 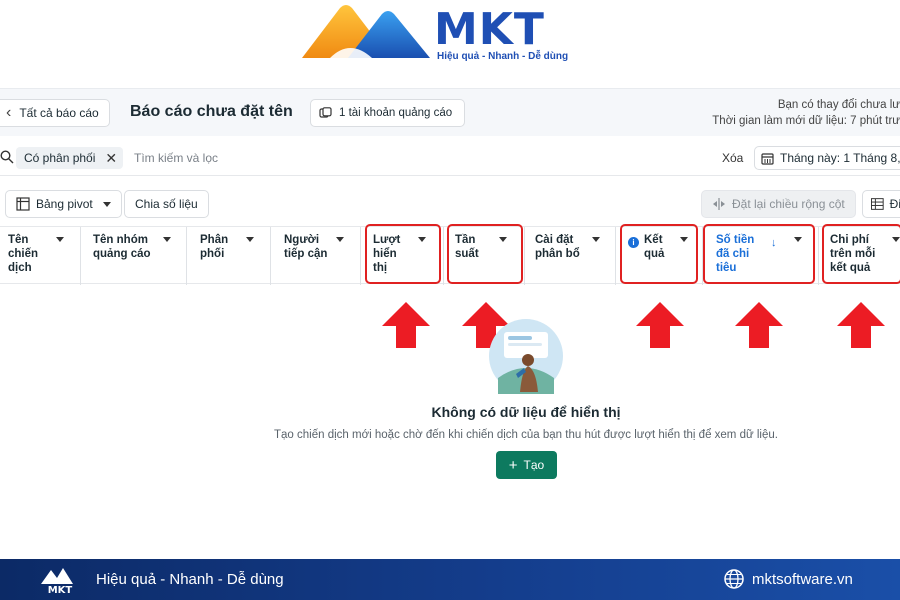 I want to click on chevron-left-icon: ‹, so click(x=9, y=112).